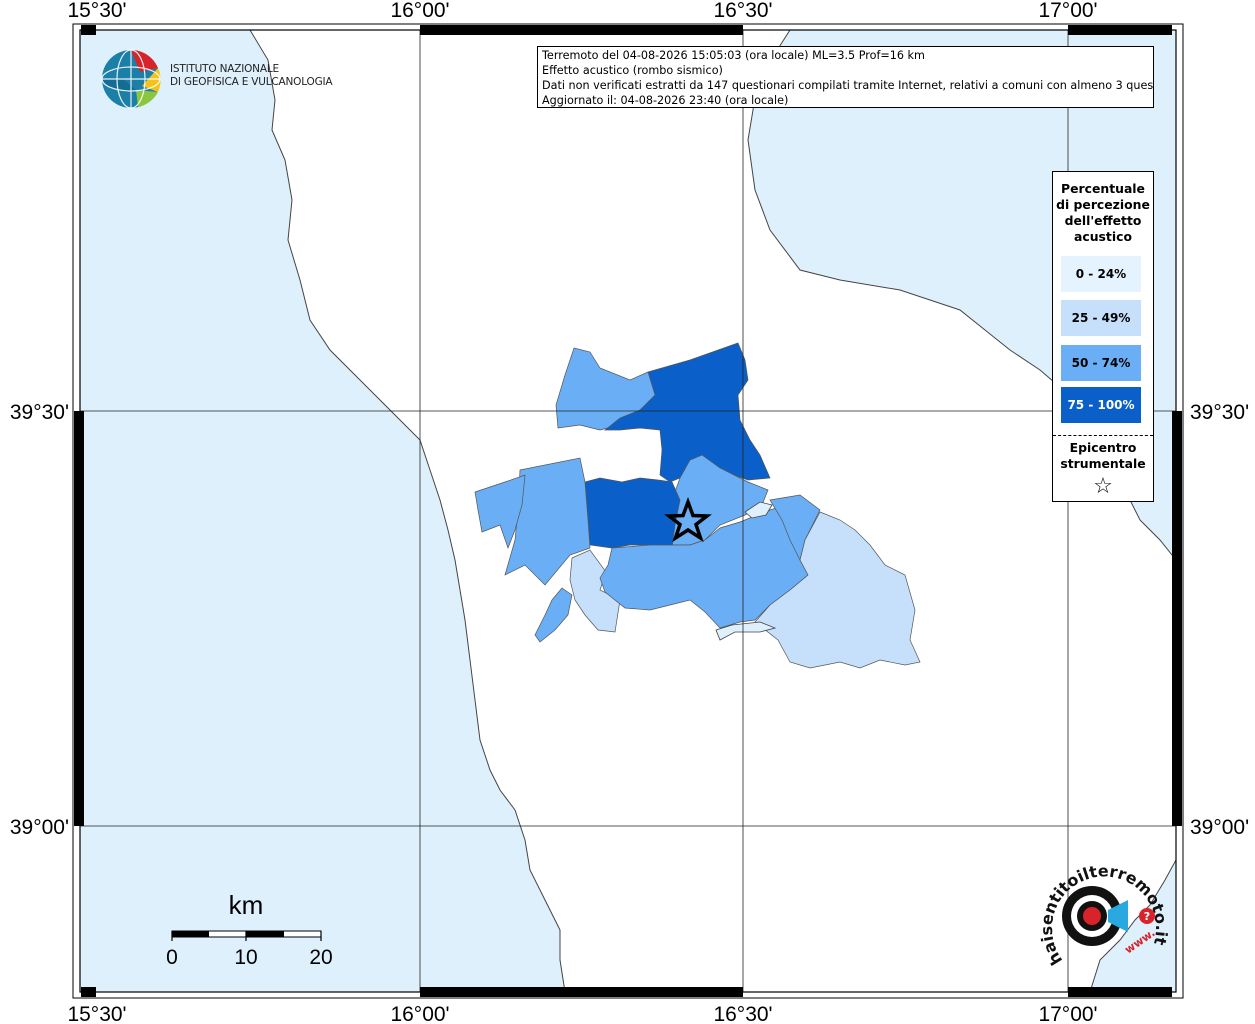 This screenshot has height=1024, width=1255. What do you see at coordinates (172, 957) in the screenshot?
I see `scale-label-0: 0` at bounding box center [172, 957].